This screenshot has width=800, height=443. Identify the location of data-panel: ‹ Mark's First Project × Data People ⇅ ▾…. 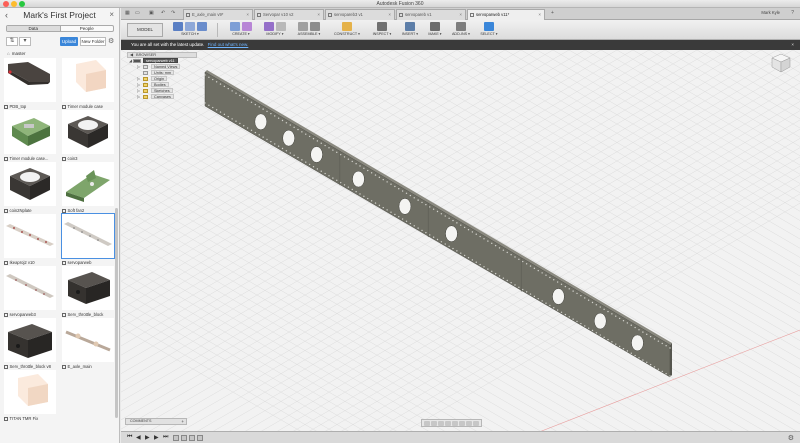
(60, 225).